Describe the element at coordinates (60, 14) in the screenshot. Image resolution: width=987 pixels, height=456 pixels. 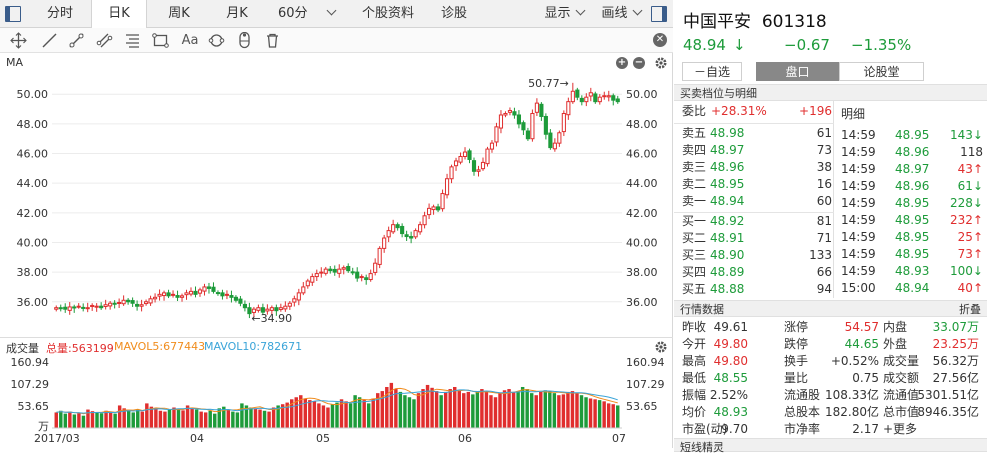
I see `tab-minute: 分时` at that location.